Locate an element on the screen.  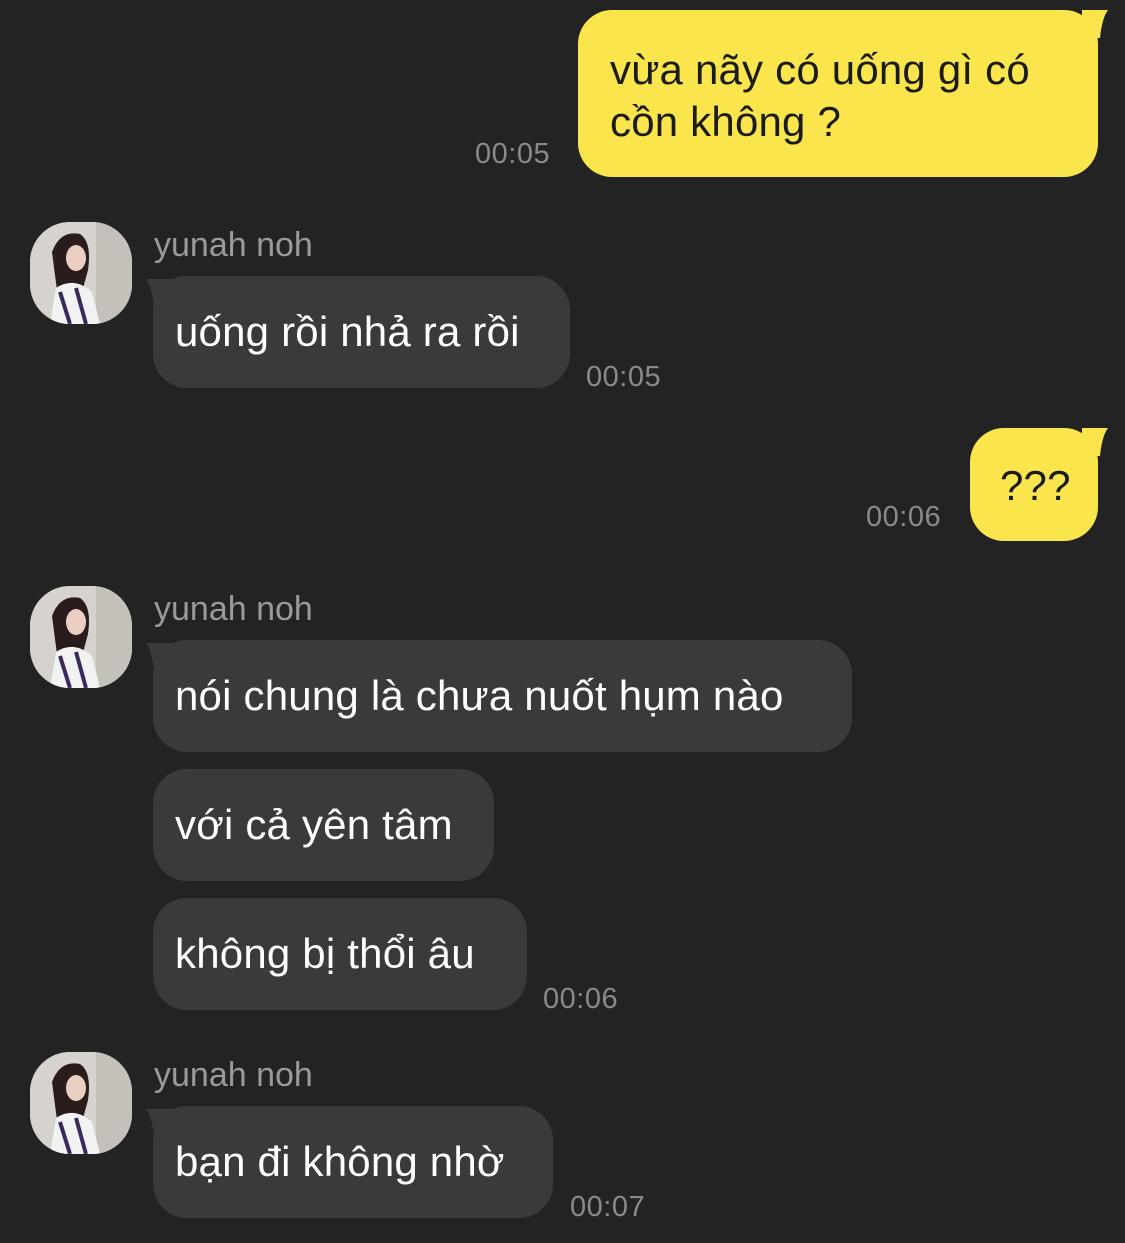
message-text: không bị thổi âu is located at coordinates (325, 953).